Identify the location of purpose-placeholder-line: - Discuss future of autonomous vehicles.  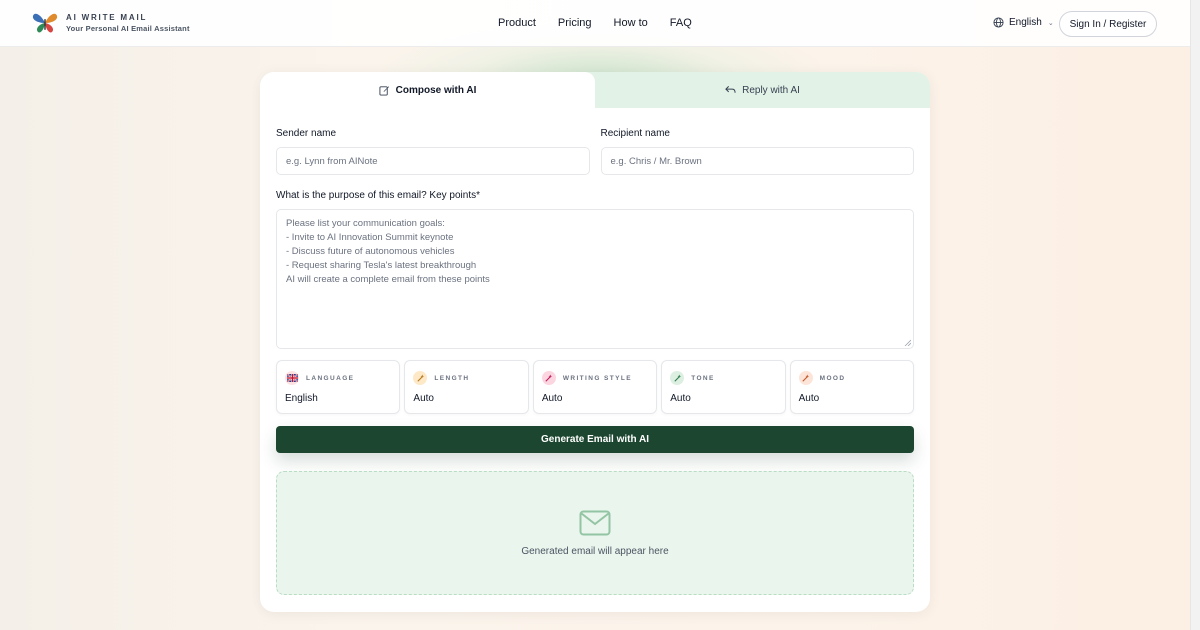
(370, 251).